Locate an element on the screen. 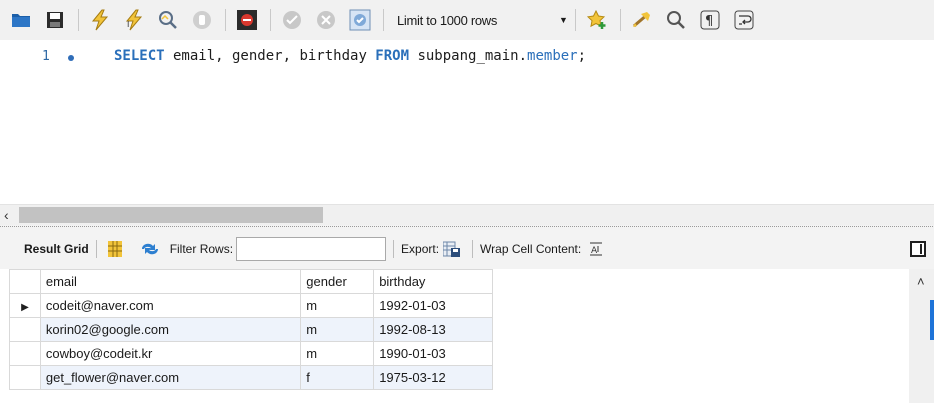 The height and width of the screenshot is (403, 934). find-icon is located at coordinates (676, 20).